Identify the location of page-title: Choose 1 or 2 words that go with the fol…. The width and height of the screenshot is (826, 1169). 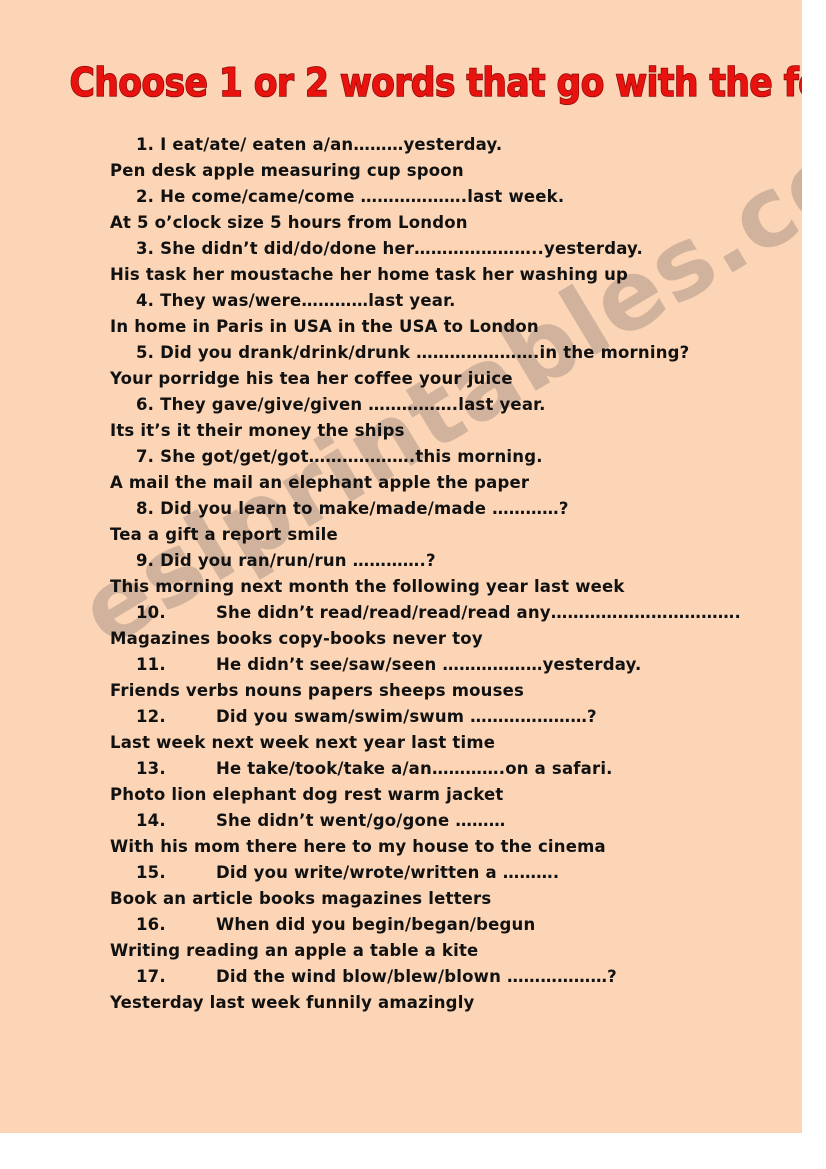
(435, 84).